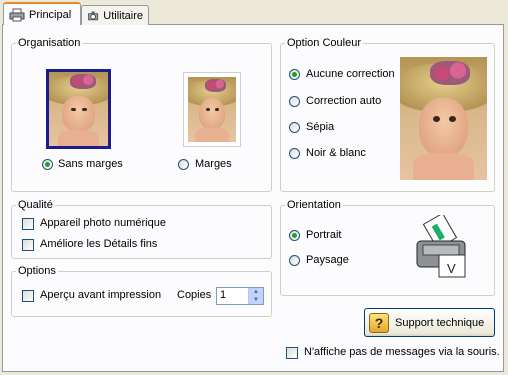 The width and height of the screenshot is (508, 375). Describe the element at coordinates (324, 43) in the screenshot. I see `option-couleur-title: Option Couleur` at that location.